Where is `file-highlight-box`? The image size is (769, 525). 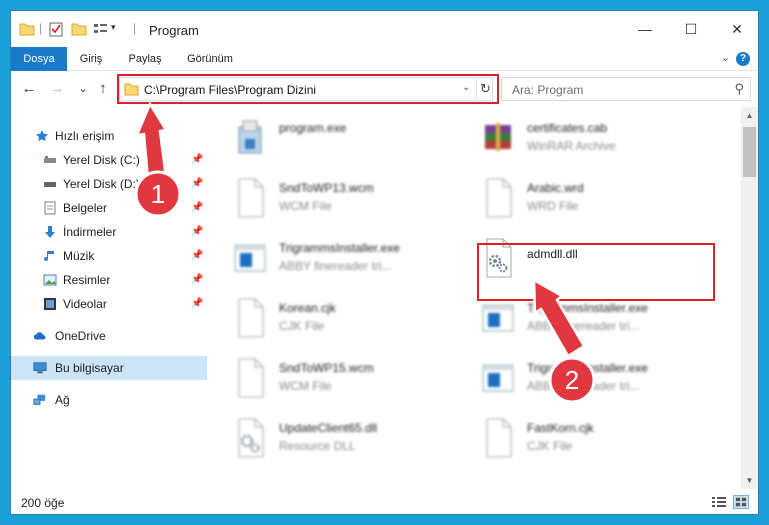 file-highlight-box is located at coordinates (596, 272).